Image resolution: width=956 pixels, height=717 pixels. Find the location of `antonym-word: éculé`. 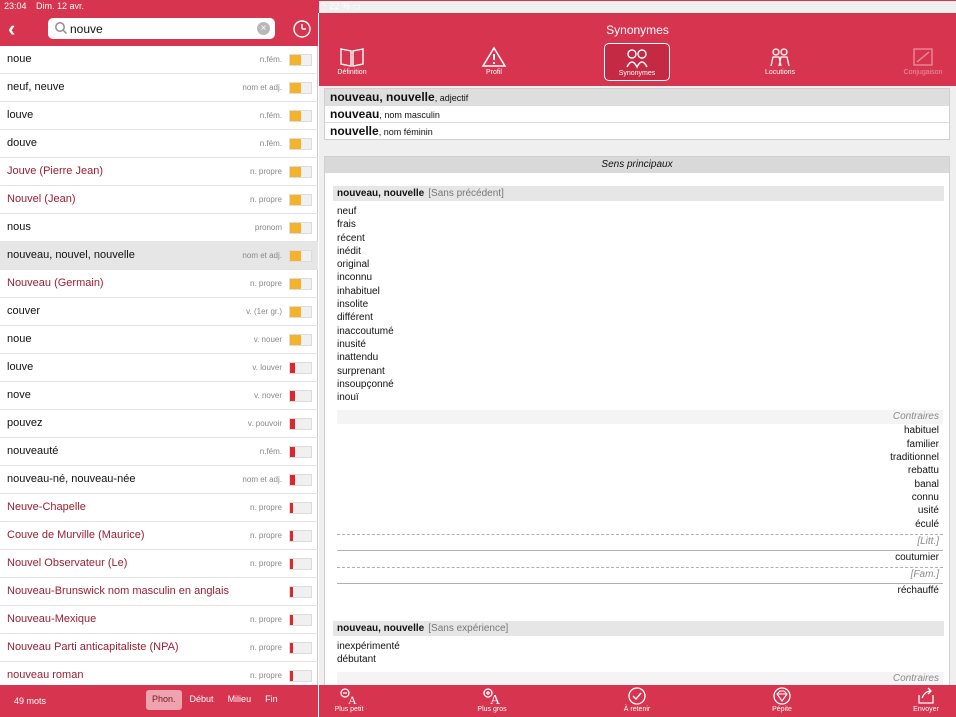

antonym-word: éculé is located at coordinates (640, 524).